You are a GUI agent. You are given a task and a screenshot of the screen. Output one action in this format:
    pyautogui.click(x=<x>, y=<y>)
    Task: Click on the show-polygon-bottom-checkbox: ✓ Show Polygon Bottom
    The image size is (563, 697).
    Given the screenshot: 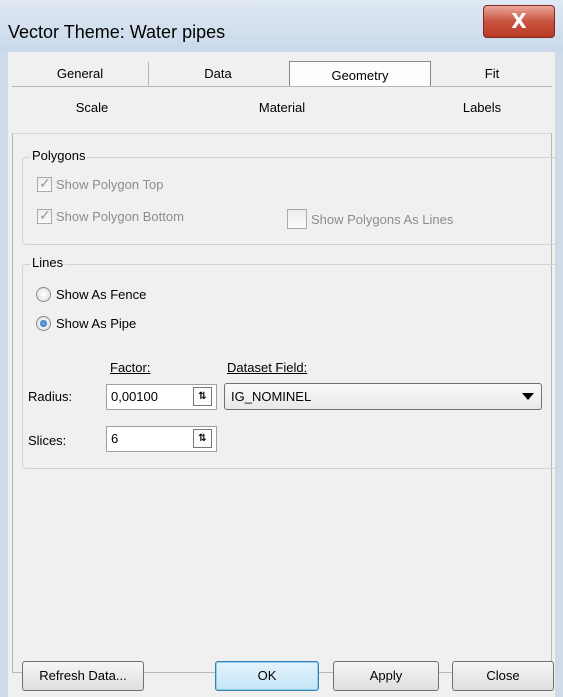 What is the action you would take?
    pyautogui.click(x=110, y=215)
    